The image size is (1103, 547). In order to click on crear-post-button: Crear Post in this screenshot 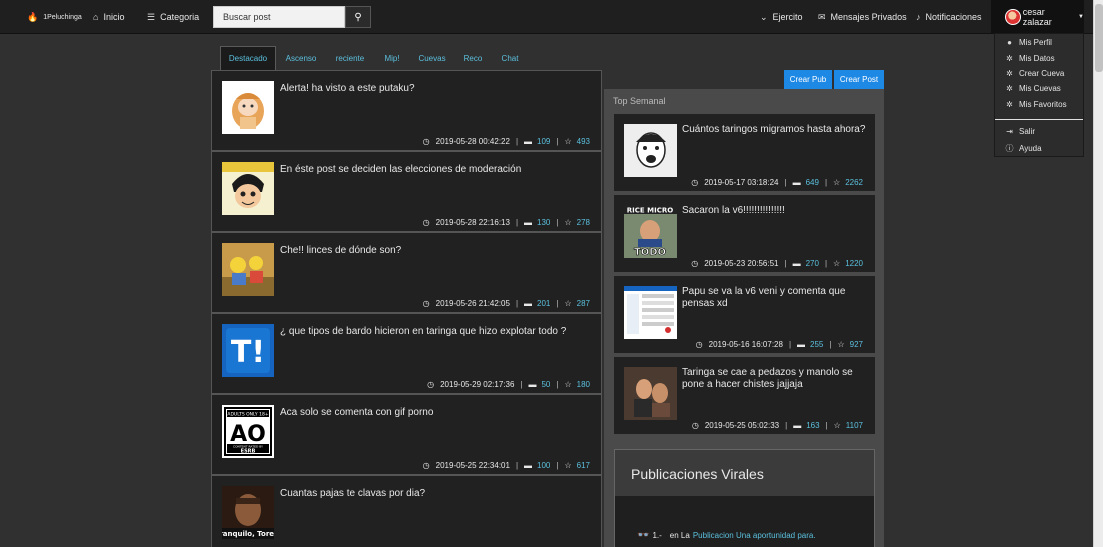, I will do `click(859, 79)`.